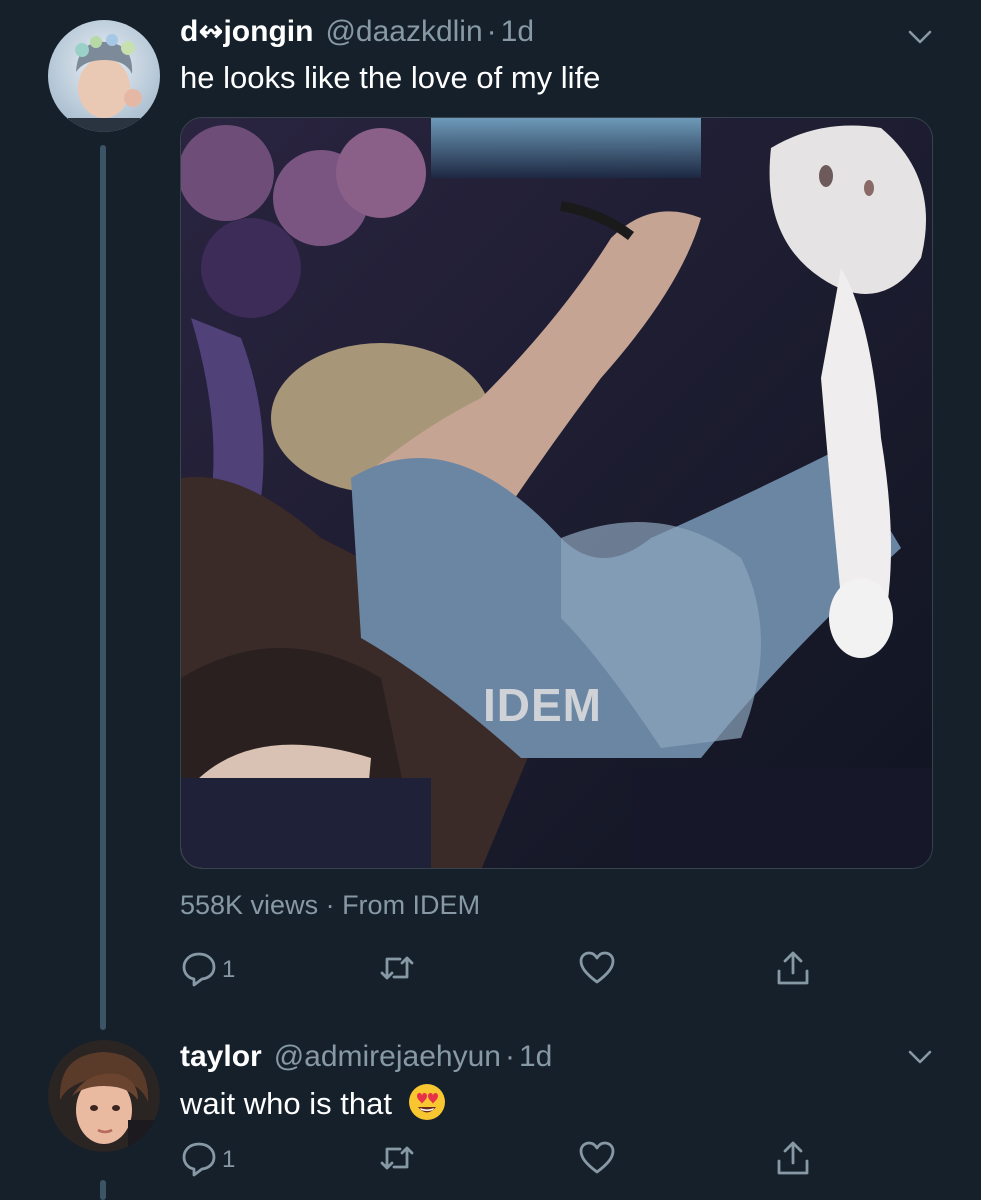 Image resolution: width=981 pixels, height=1200 pixels. Describe the element at coordinates (403, 32) in the screenshot. I see `handle: @daazkdlin` at that location.